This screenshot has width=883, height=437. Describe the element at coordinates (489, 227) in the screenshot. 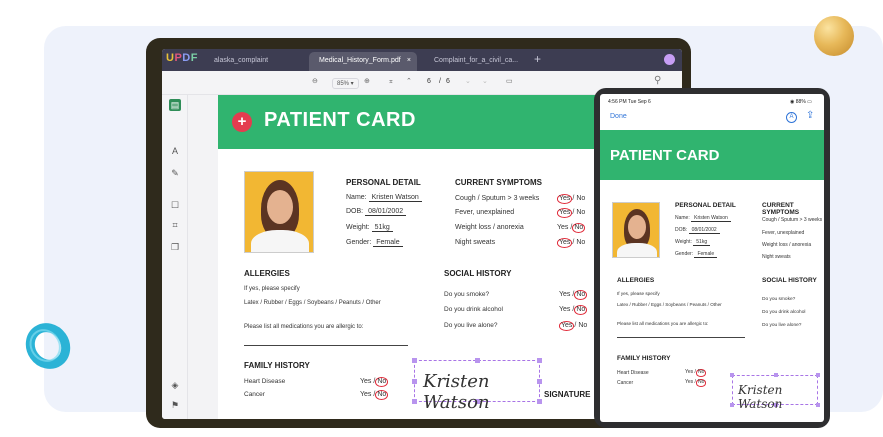

I see `symptom-label: Weight loss / anorexia` at that location.